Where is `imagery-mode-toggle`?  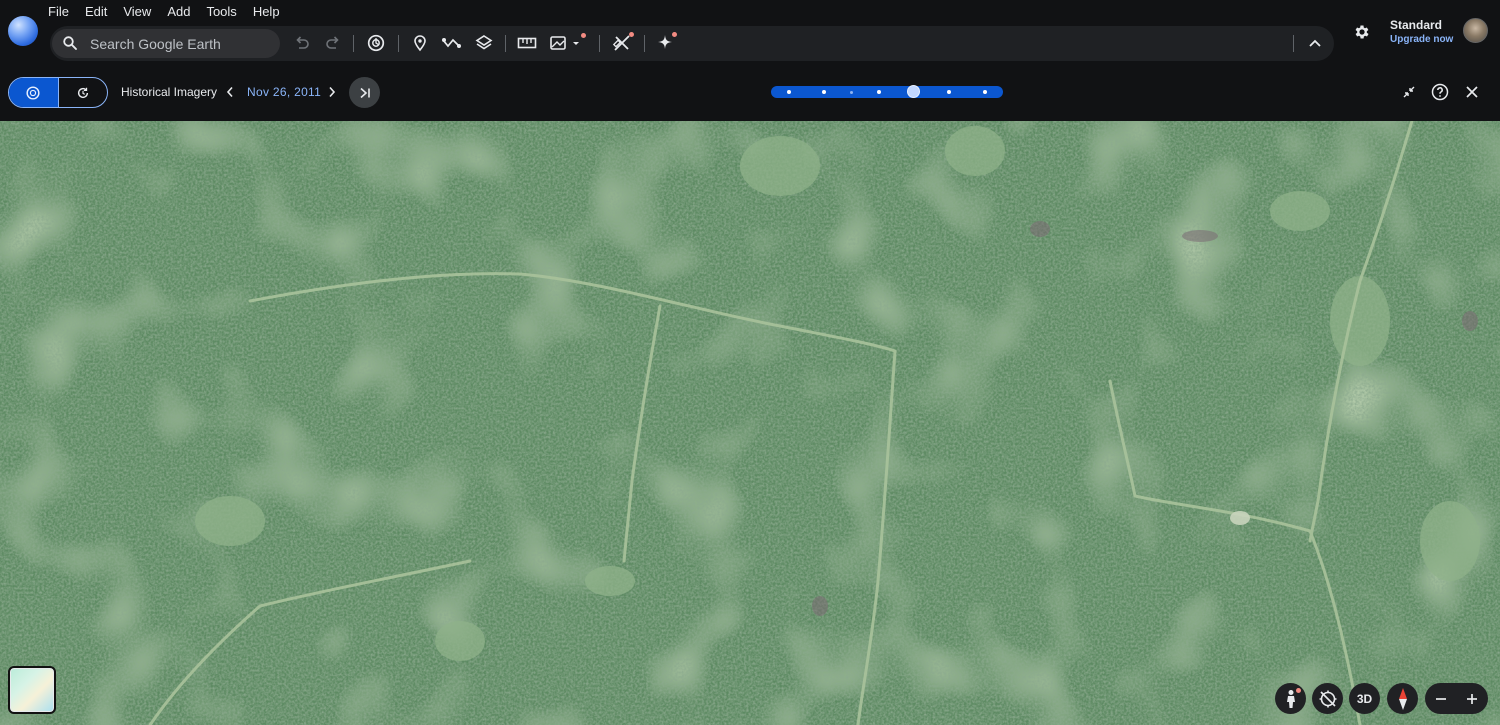 imagery-mode-toggle is located at coordinates (58, 92).